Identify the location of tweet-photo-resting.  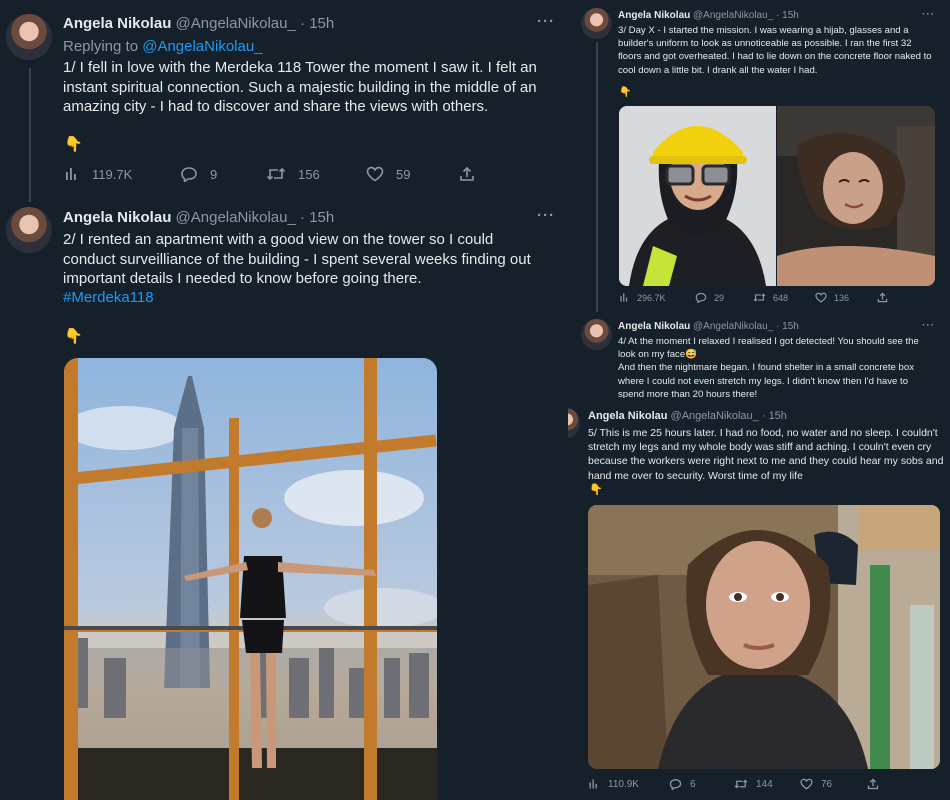
(856, 196).